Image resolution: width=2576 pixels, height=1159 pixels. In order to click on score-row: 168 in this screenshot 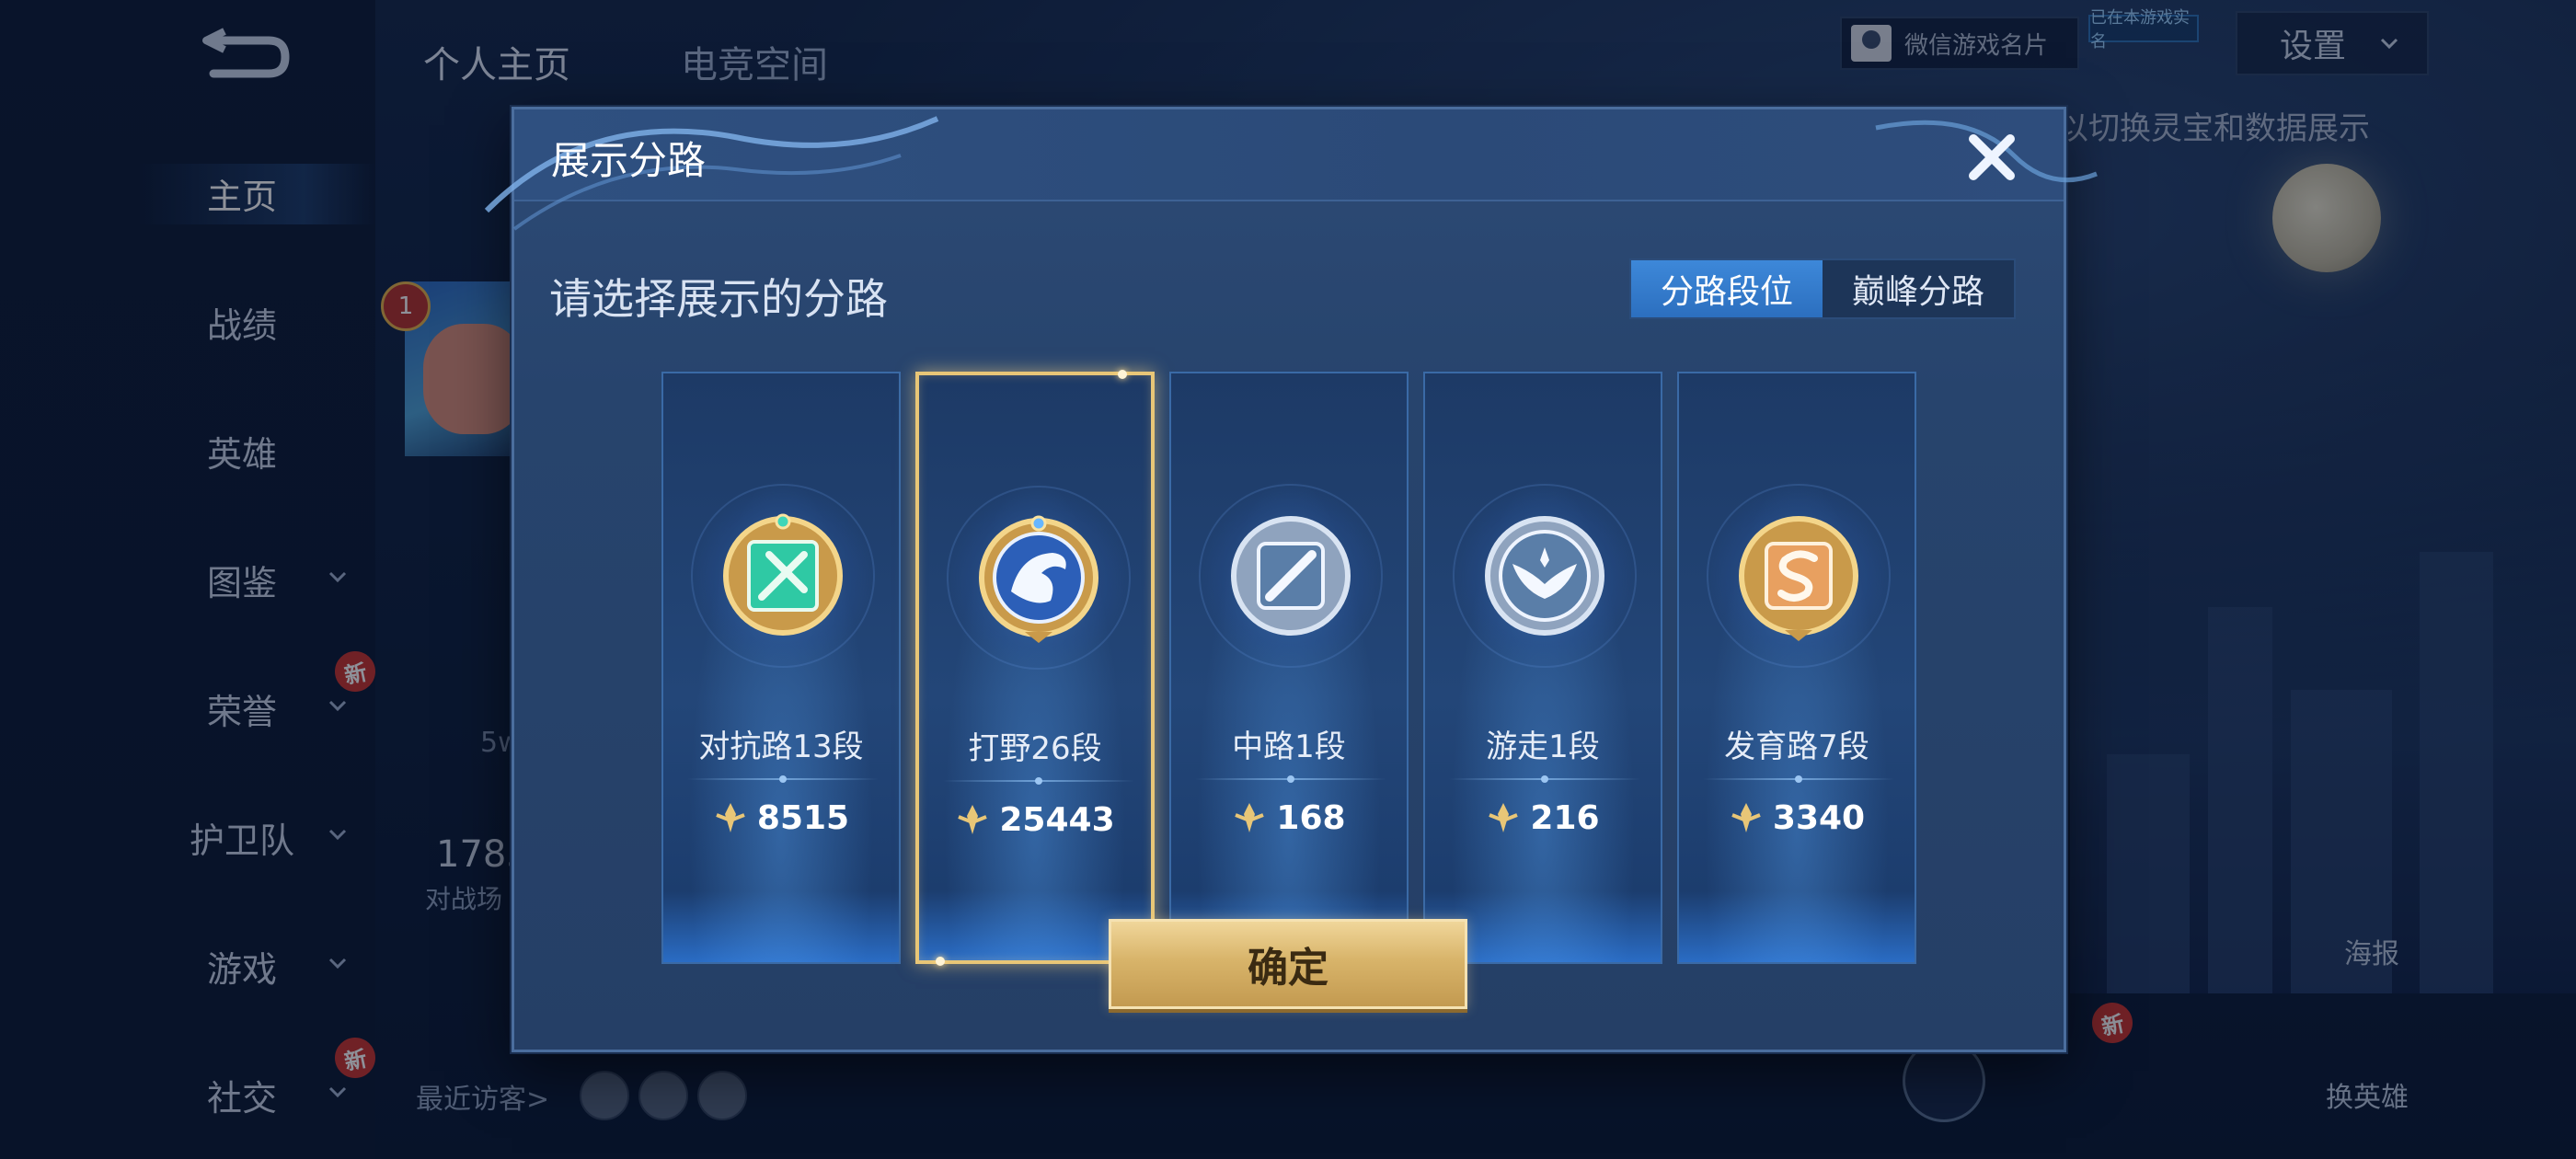, I will do `click(1289, 818)`.